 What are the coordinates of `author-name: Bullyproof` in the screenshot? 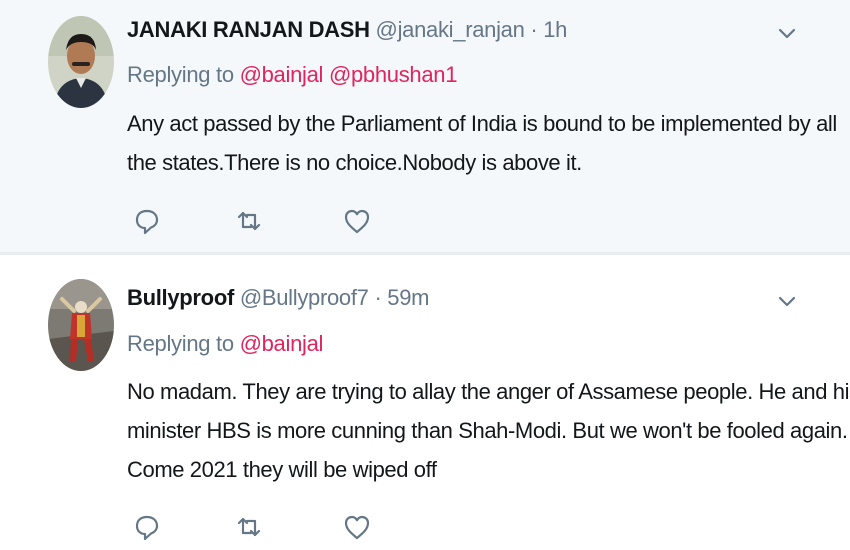 It's located at (180, 297).